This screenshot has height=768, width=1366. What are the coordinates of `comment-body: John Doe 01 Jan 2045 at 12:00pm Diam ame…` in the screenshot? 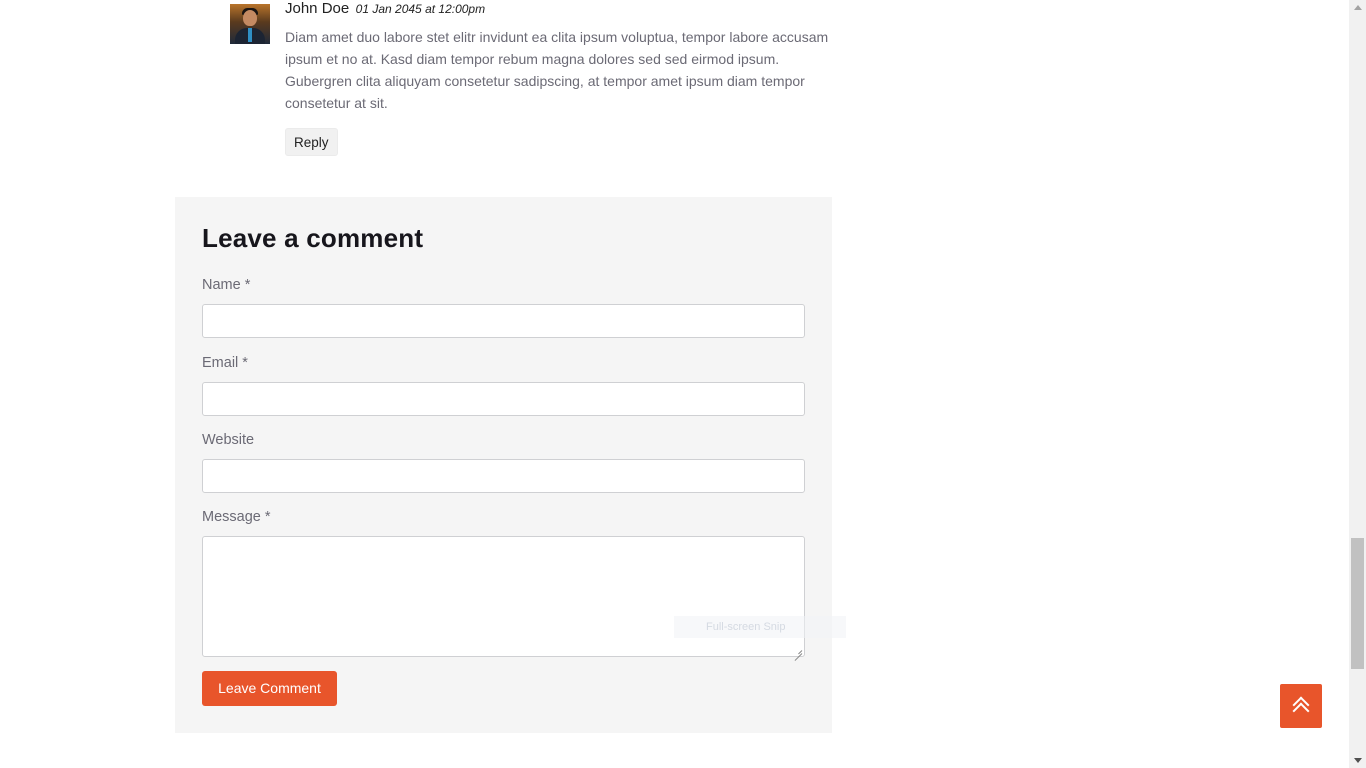 It's located at (557, 78).